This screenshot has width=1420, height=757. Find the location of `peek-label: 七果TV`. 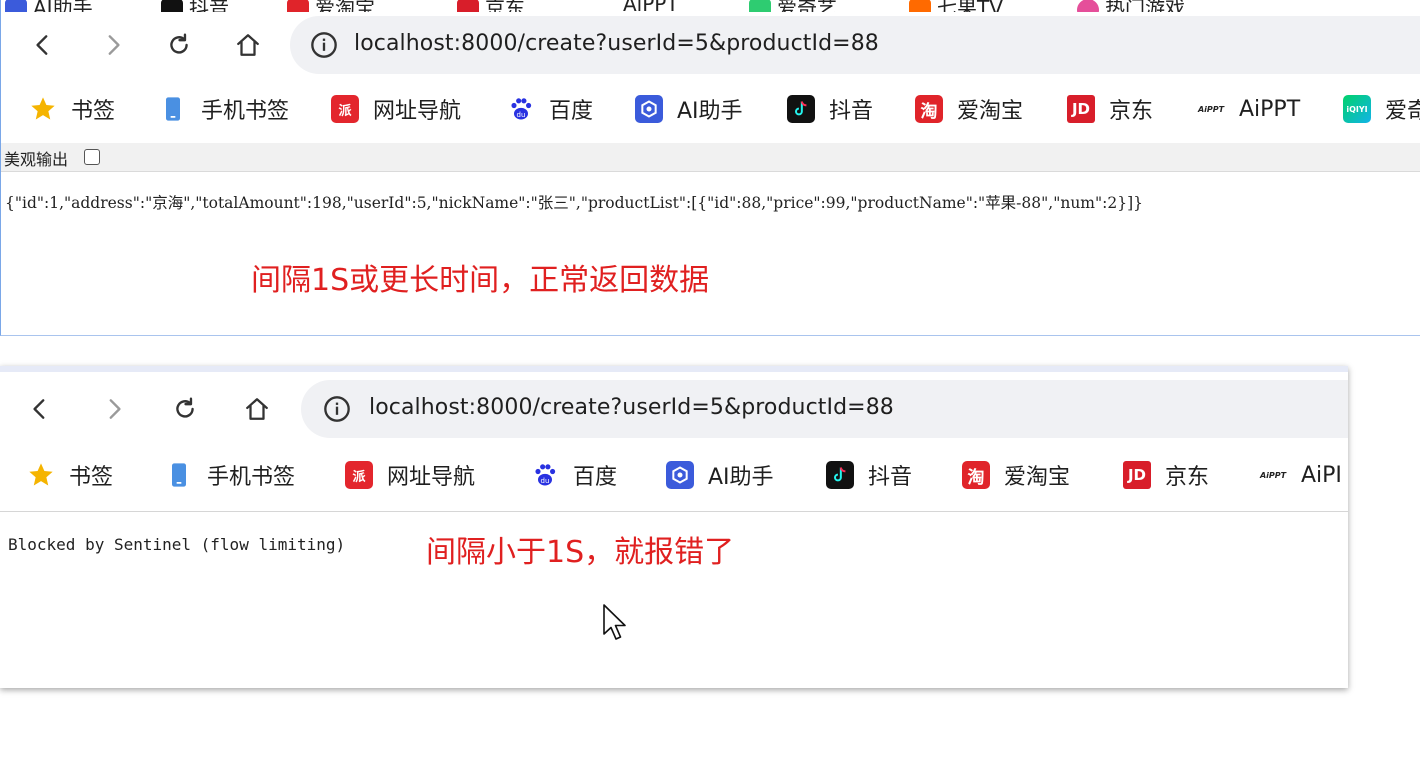

peek-label: 七果TV is located at coordinates (970, 6).